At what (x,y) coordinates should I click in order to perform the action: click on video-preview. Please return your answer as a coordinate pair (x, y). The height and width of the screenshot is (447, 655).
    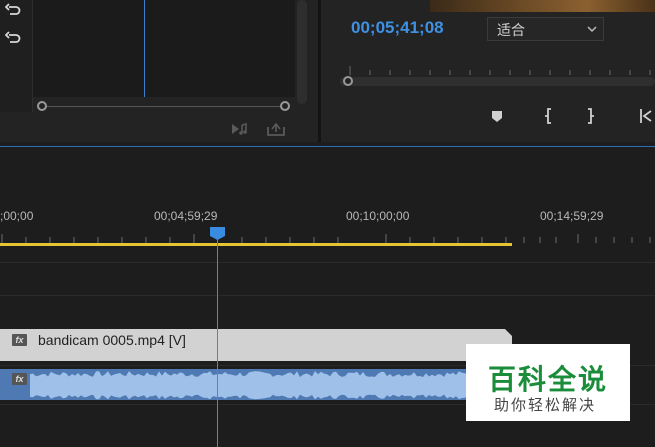
    Looking at the image, I should click on (542, 6).